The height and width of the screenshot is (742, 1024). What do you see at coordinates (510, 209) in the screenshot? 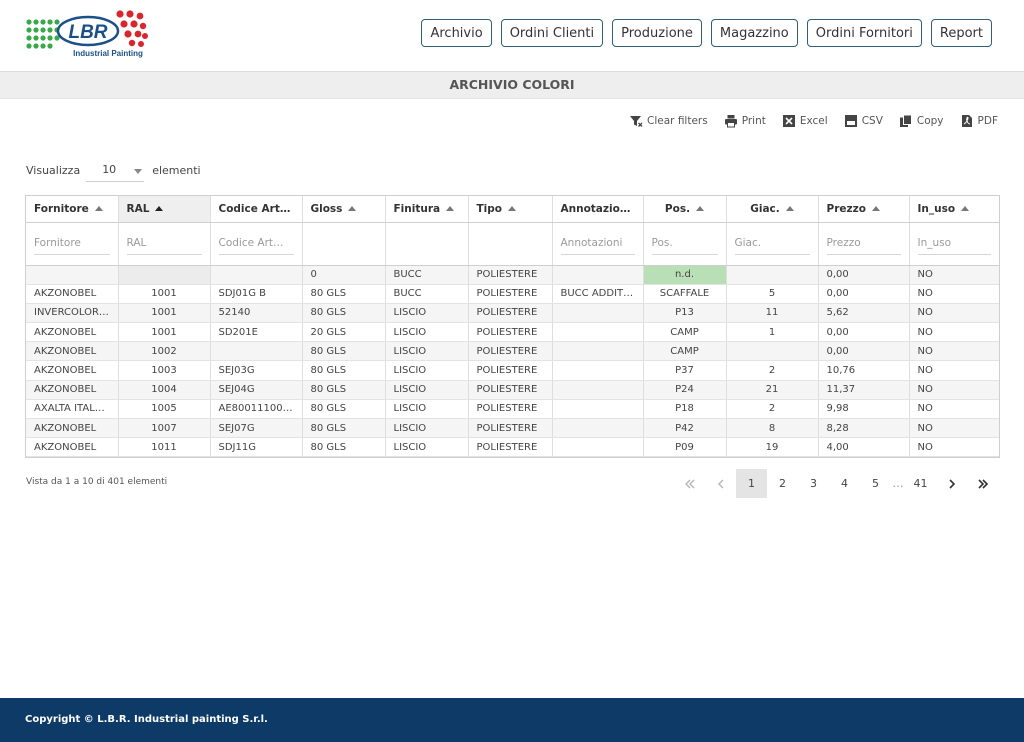
I see `col-header-tipo: Tipo` at bounding box center [510, 209].